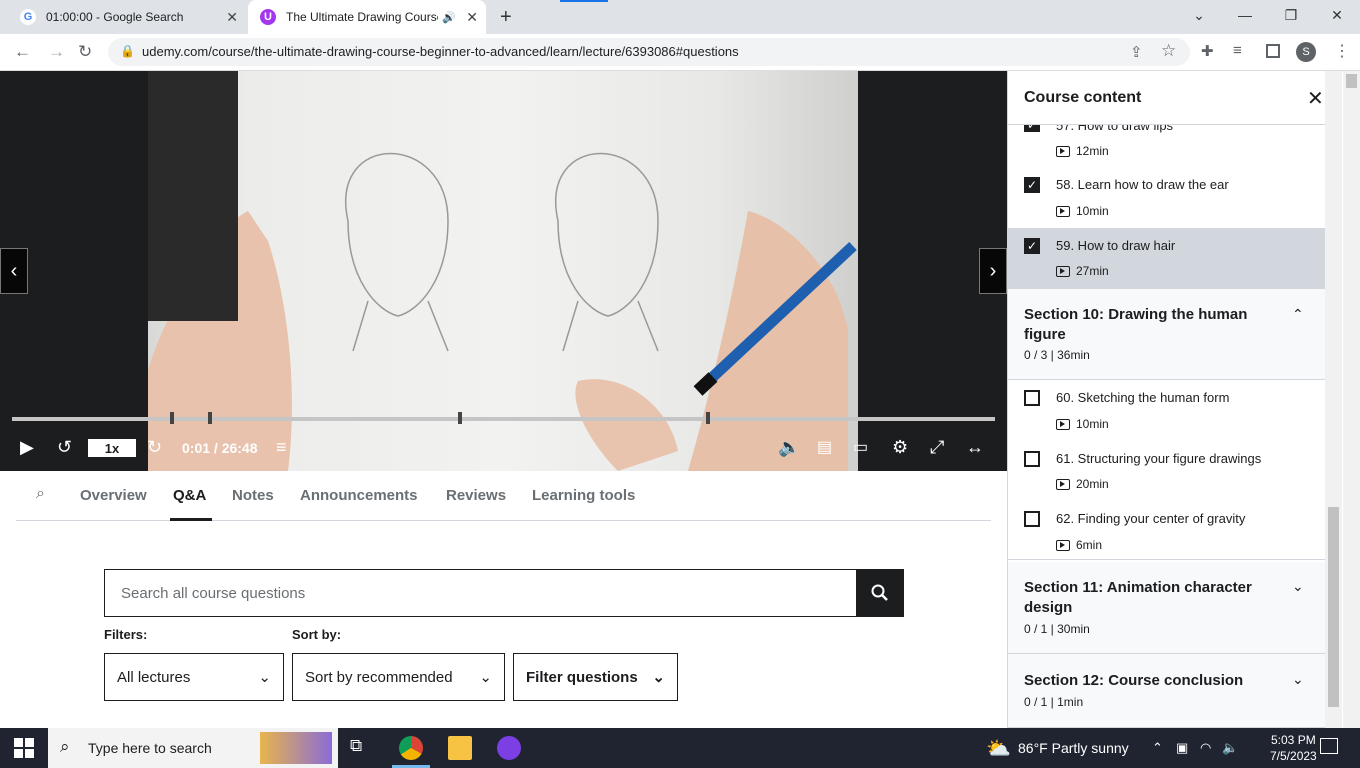 The width and height of the screenshot is (1360, 768). I want to click on tab-notes: Notes, so click(253, 495).